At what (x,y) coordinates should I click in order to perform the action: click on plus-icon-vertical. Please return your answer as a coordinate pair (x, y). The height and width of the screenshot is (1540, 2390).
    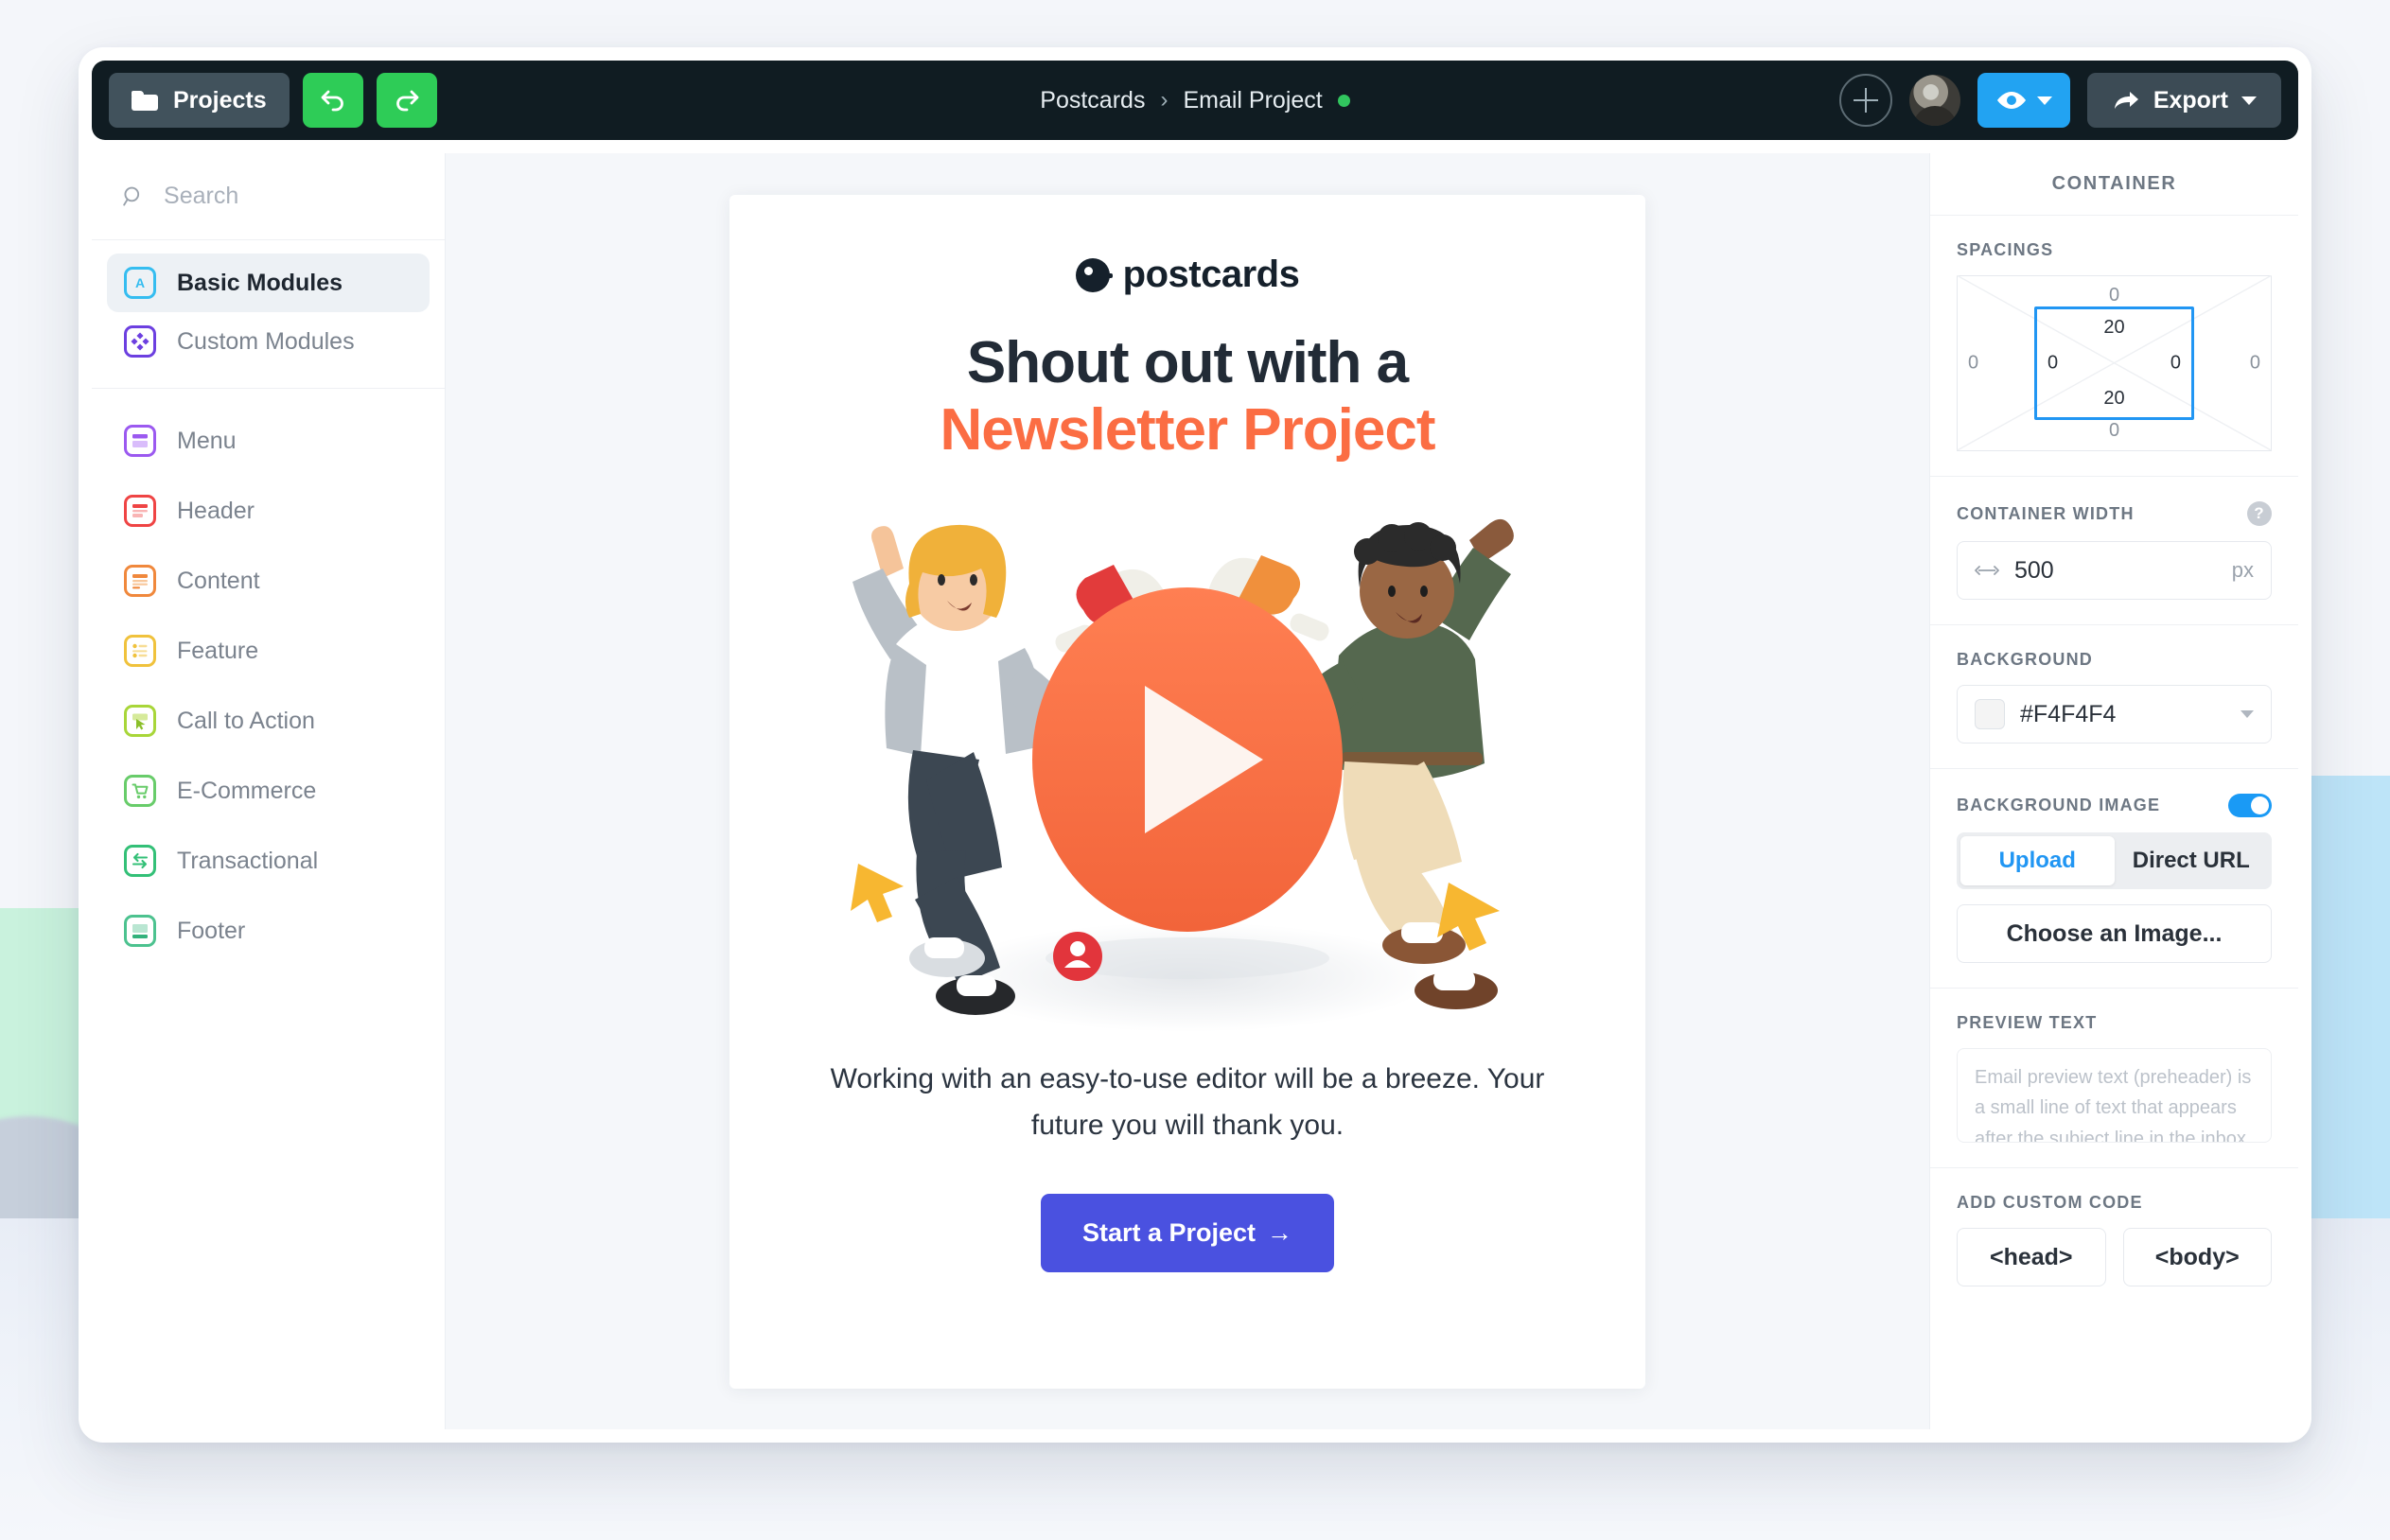
    Looking at the image, I should click on (1866, 100).